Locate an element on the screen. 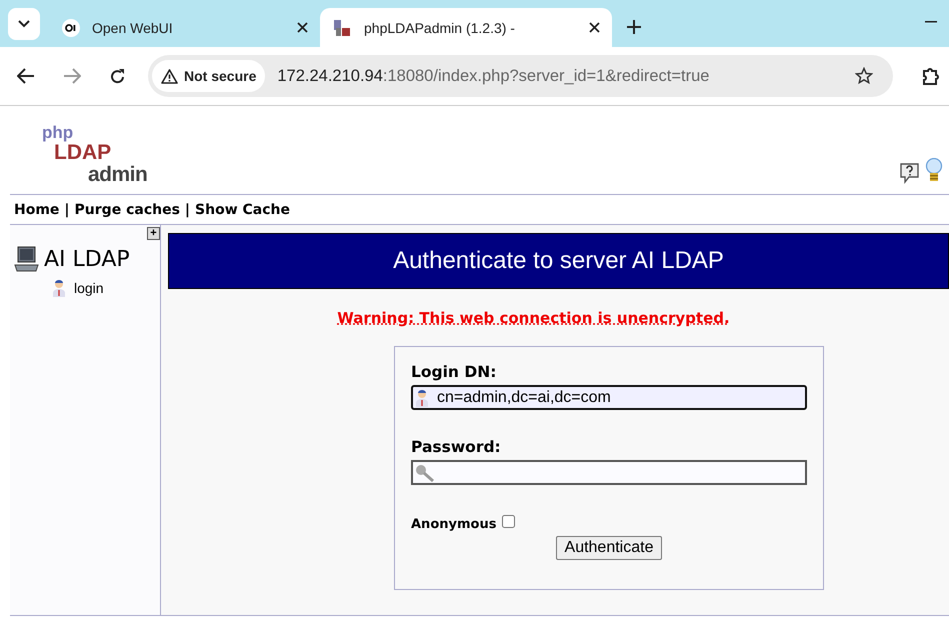 The width and height of the screenshot is (949, 620). login-dn-field: cn=admin,dc=ai,dc=com is located at coordinates (609, 397).